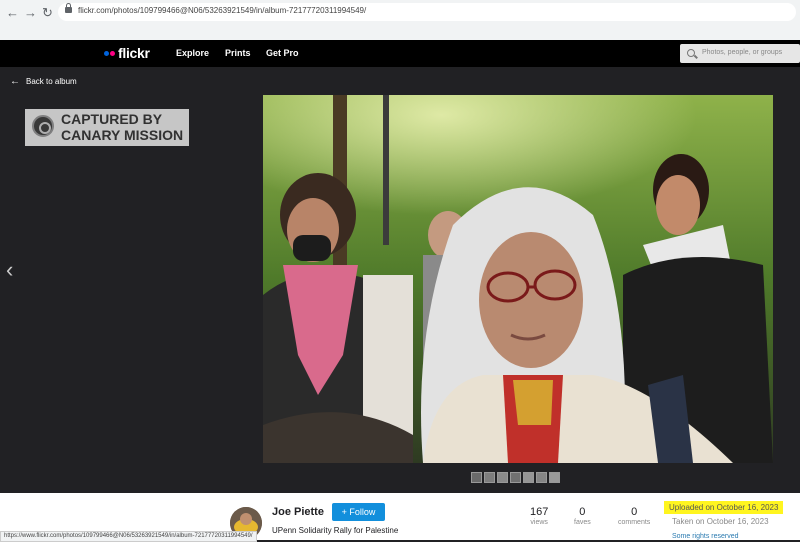 The height and width of the screenshot is (542, 800). I want to click on nav-get-pro: Get Pro, so click(282, 53).